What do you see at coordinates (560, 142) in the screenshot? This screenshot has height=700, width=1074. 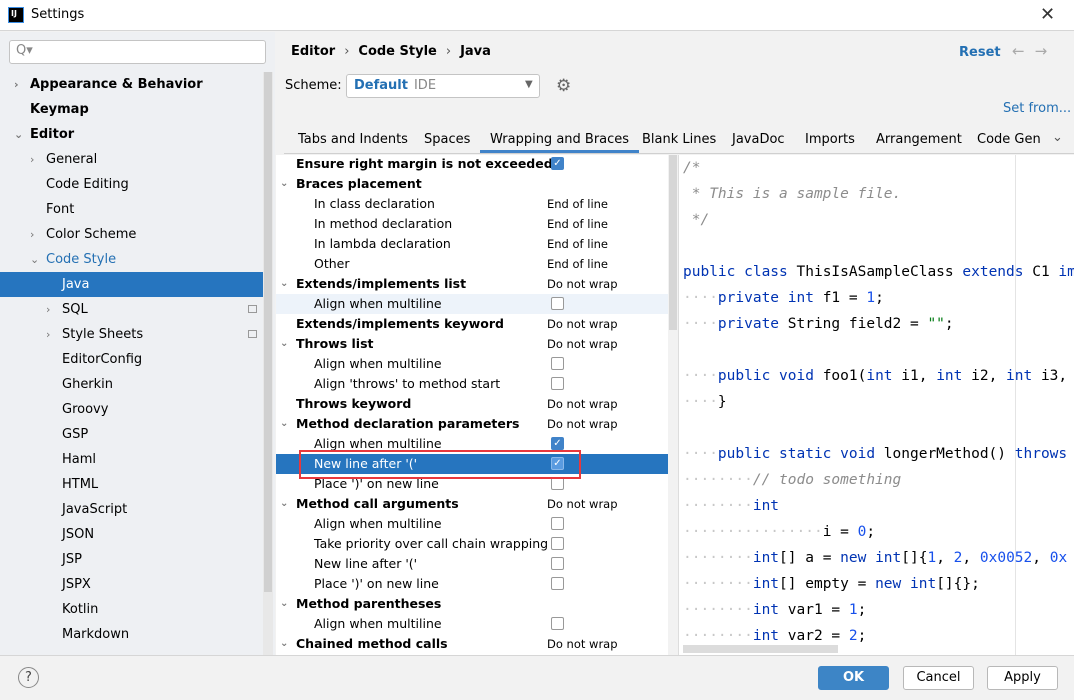 I see `tab-wrapping-and-braces: Wrapping and Braces` at bounding box center [560, 142].